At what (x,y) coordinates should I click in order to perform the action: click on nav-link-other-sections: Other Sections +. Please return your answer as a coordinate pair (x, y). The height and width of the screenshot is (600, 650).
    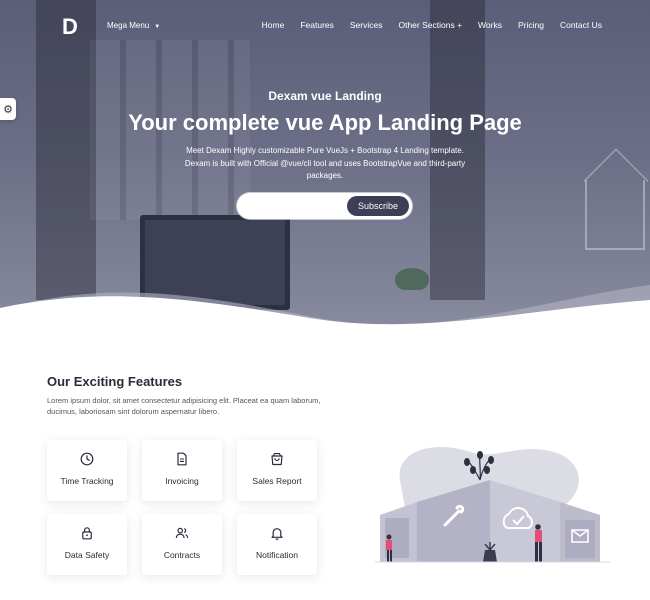
    Looking at the image, I should click on (430, 25).